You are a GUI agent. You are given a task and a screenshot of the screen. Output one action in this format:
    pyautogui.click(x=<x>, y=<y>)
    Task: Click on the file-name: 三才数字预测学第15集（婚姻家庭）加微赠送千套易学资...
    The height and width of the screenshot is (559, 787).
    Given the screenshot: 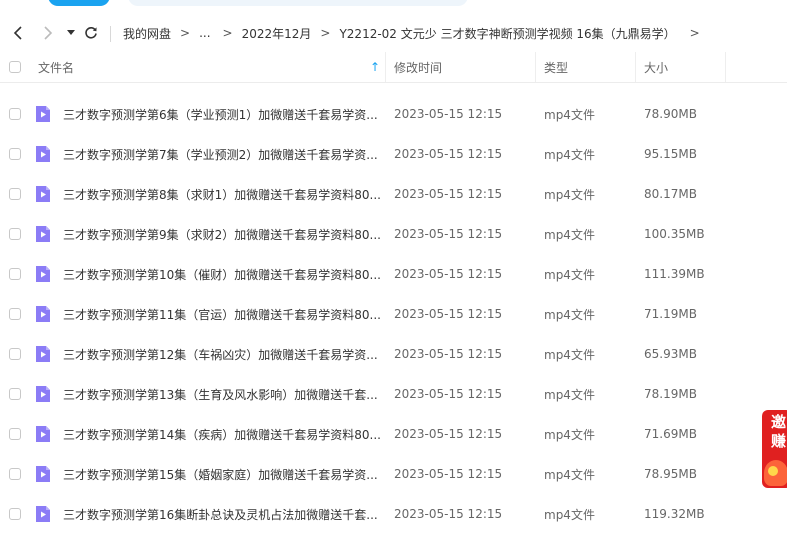 What is the action you would take?
    pyautogui.click(x=222, y=474)
    